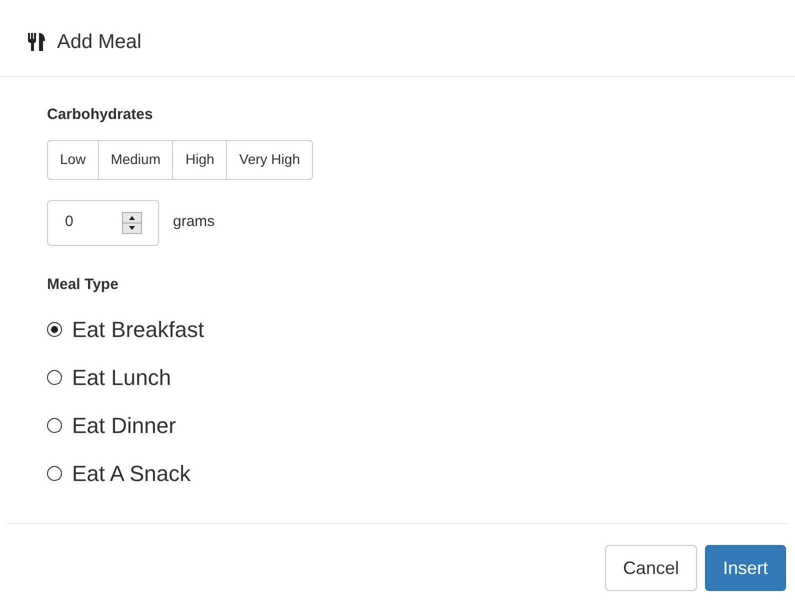 The height and width of the screenshot is (610, 795). Describe the element at coordinates (83, 284) in the screenshot. I see `section-label: Meal Type` at that location.